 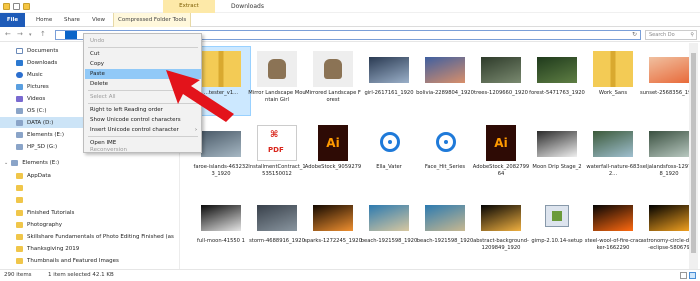 What do you see at coordinates (8, 34) in the screenshot?
I see `back-icon: ←` at bounding box center [8, 34].